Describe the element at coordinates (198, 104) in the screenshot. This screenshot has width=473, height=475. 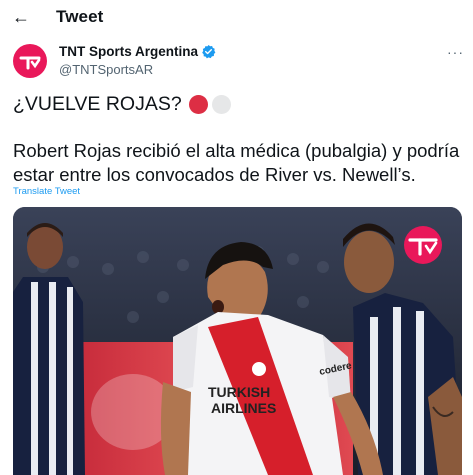
I see `red-circle-emoji-icon` at that location.